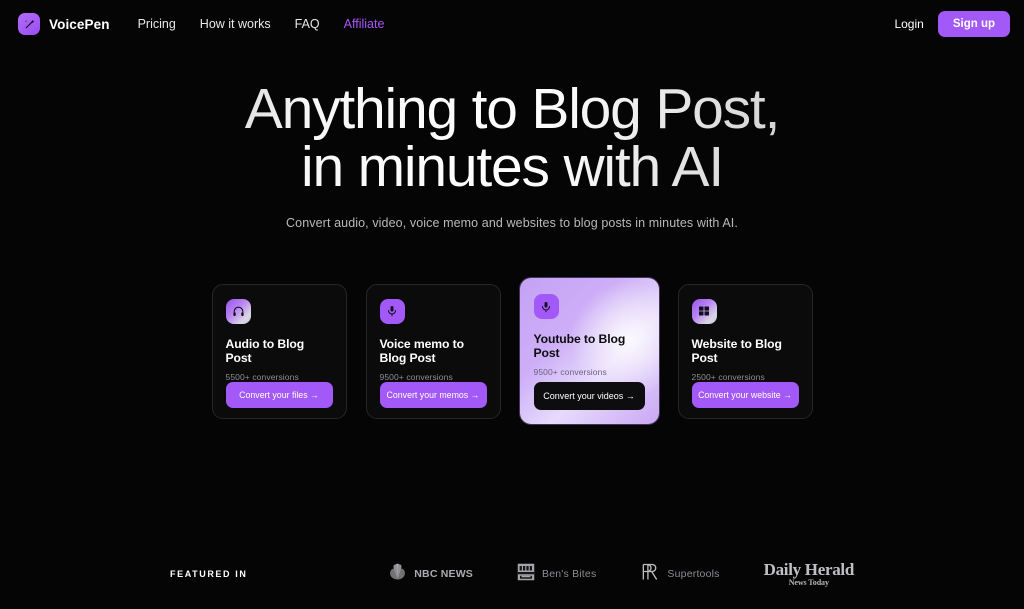 This screenshot has height=609, width=1024. I want to click on logo-label: NBC NEWS, so click(444, 574).